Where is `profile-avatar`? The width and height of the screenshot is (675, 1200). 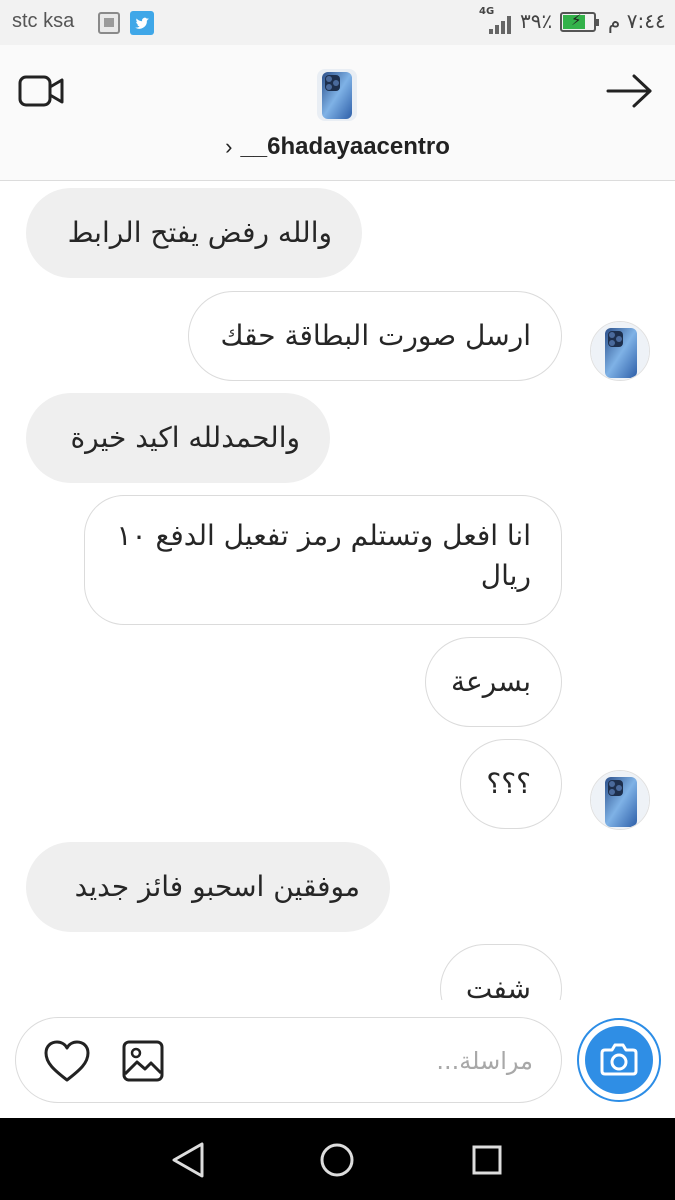
profile-avatar is located at coordinates (337, 95).